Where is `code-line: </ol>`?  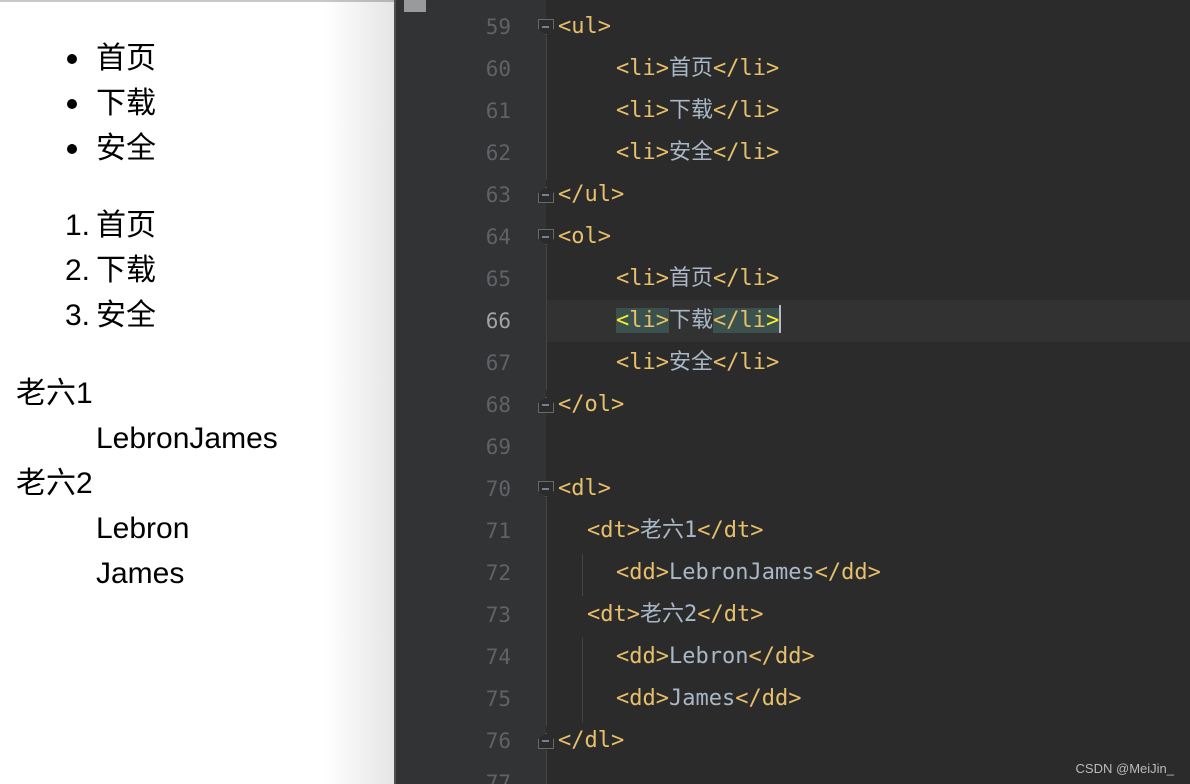
code-line: </ol> is located at coordinates (591, 405).